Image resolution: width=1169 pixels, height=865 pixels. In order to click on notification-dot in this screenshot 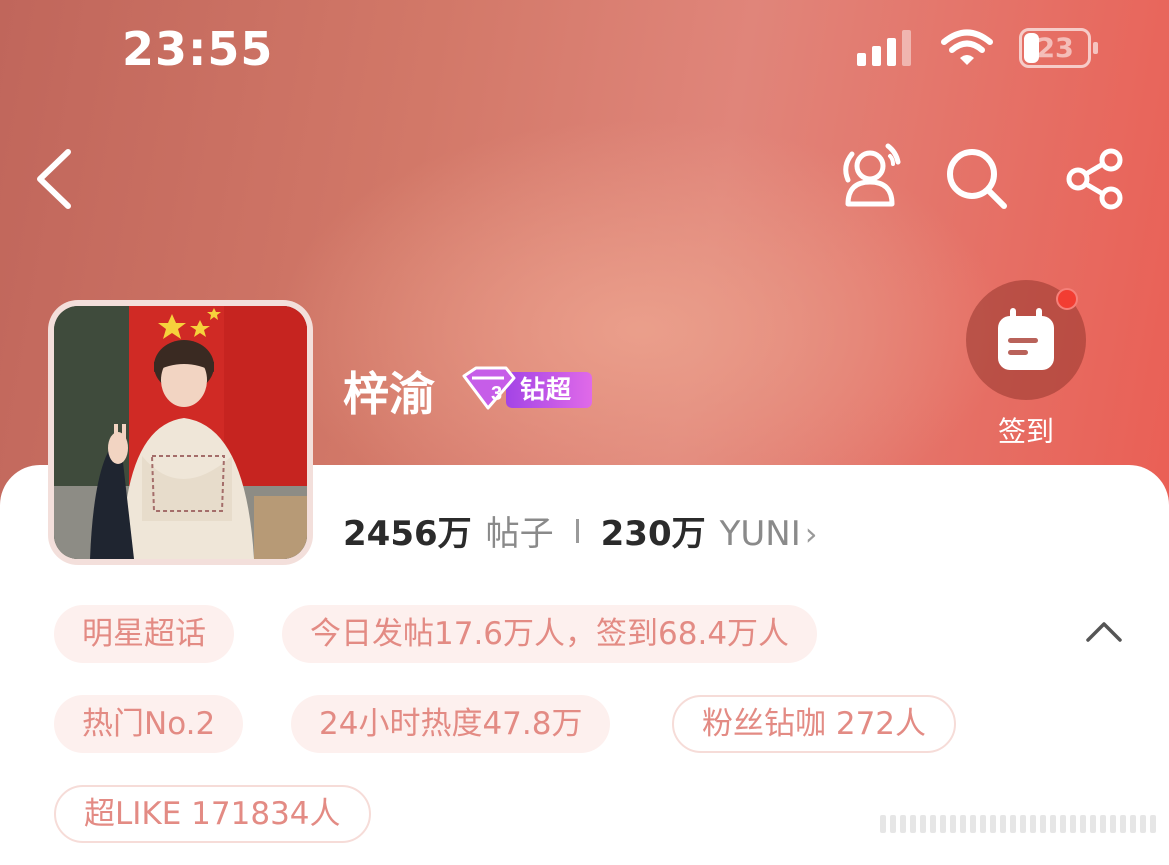, I will do `click(1067, 299)`.